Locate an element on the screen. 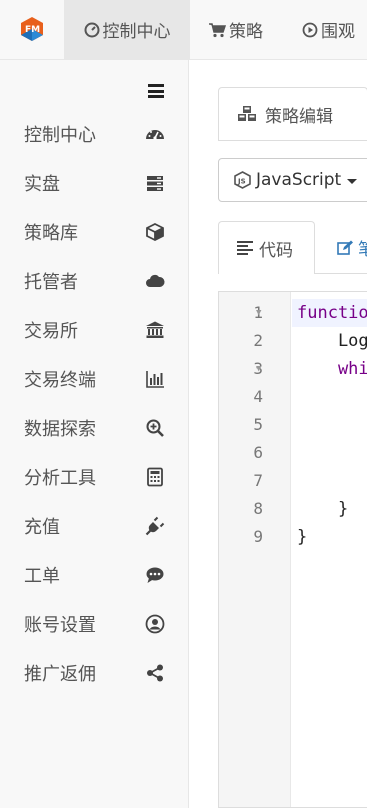 This screenshot has height=808, width=367. share-icon is located at coordinates (155, 672).